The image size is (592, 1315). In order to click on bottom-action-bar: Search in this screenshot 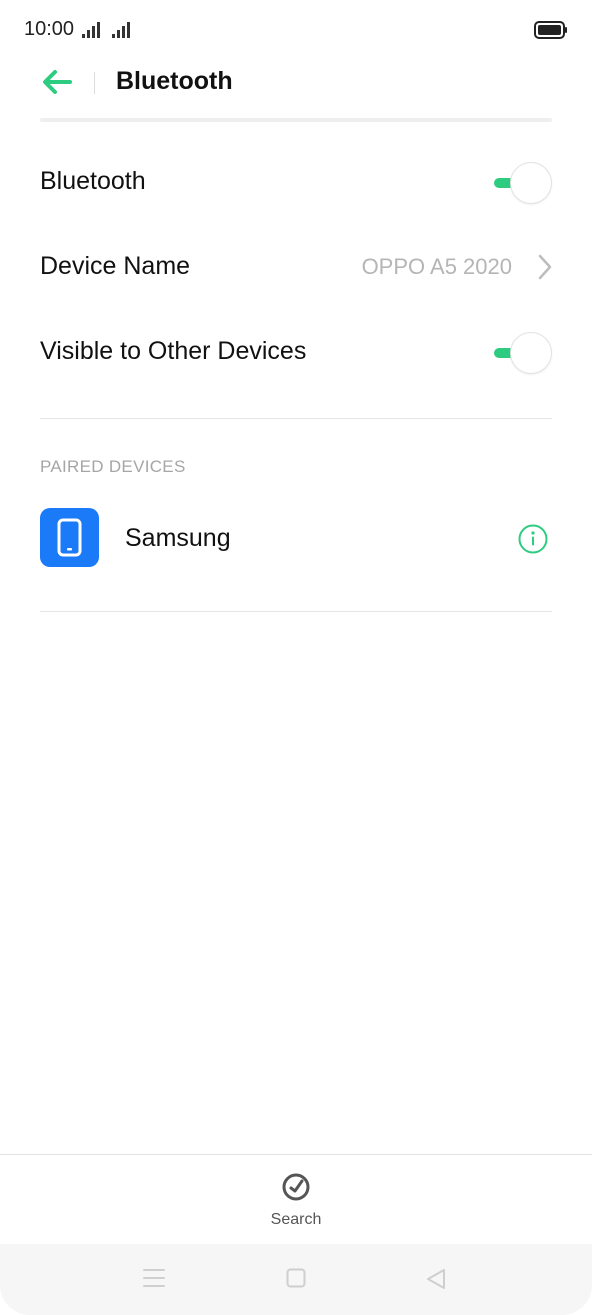, I will do `click(296, 1199)`.